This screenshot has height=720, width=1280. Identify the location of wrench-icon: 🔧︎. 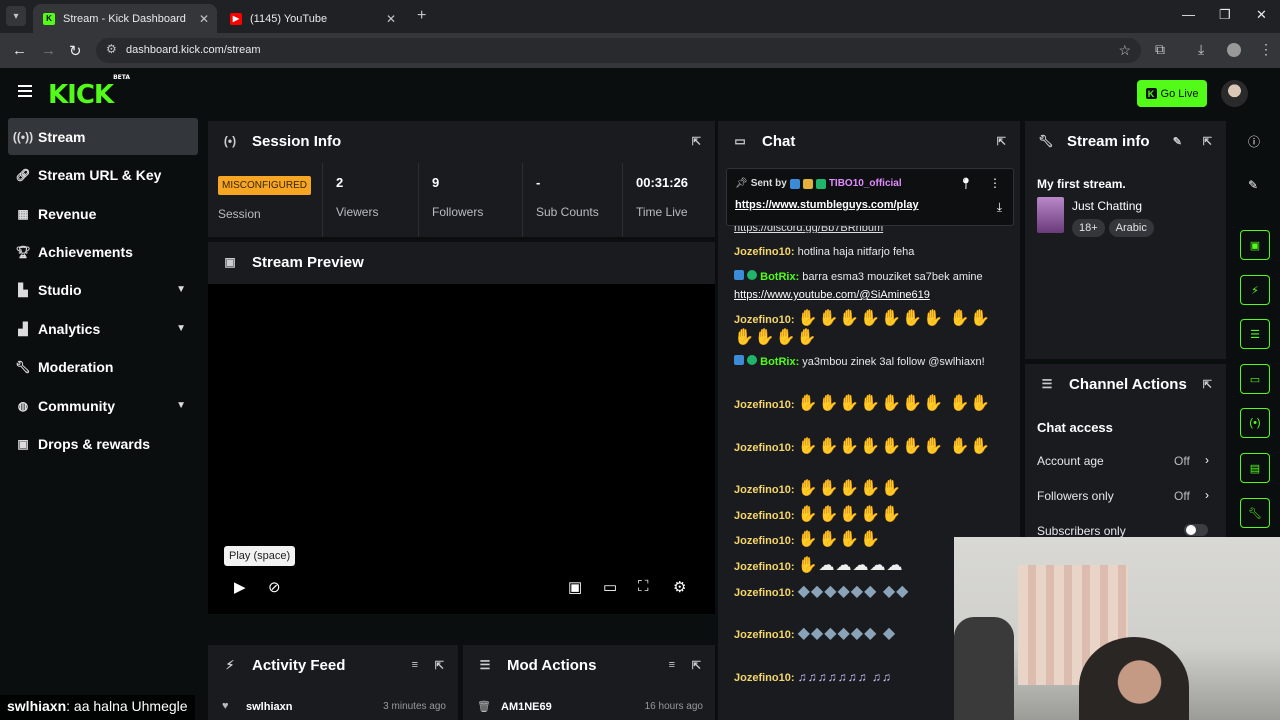
(23, 366).